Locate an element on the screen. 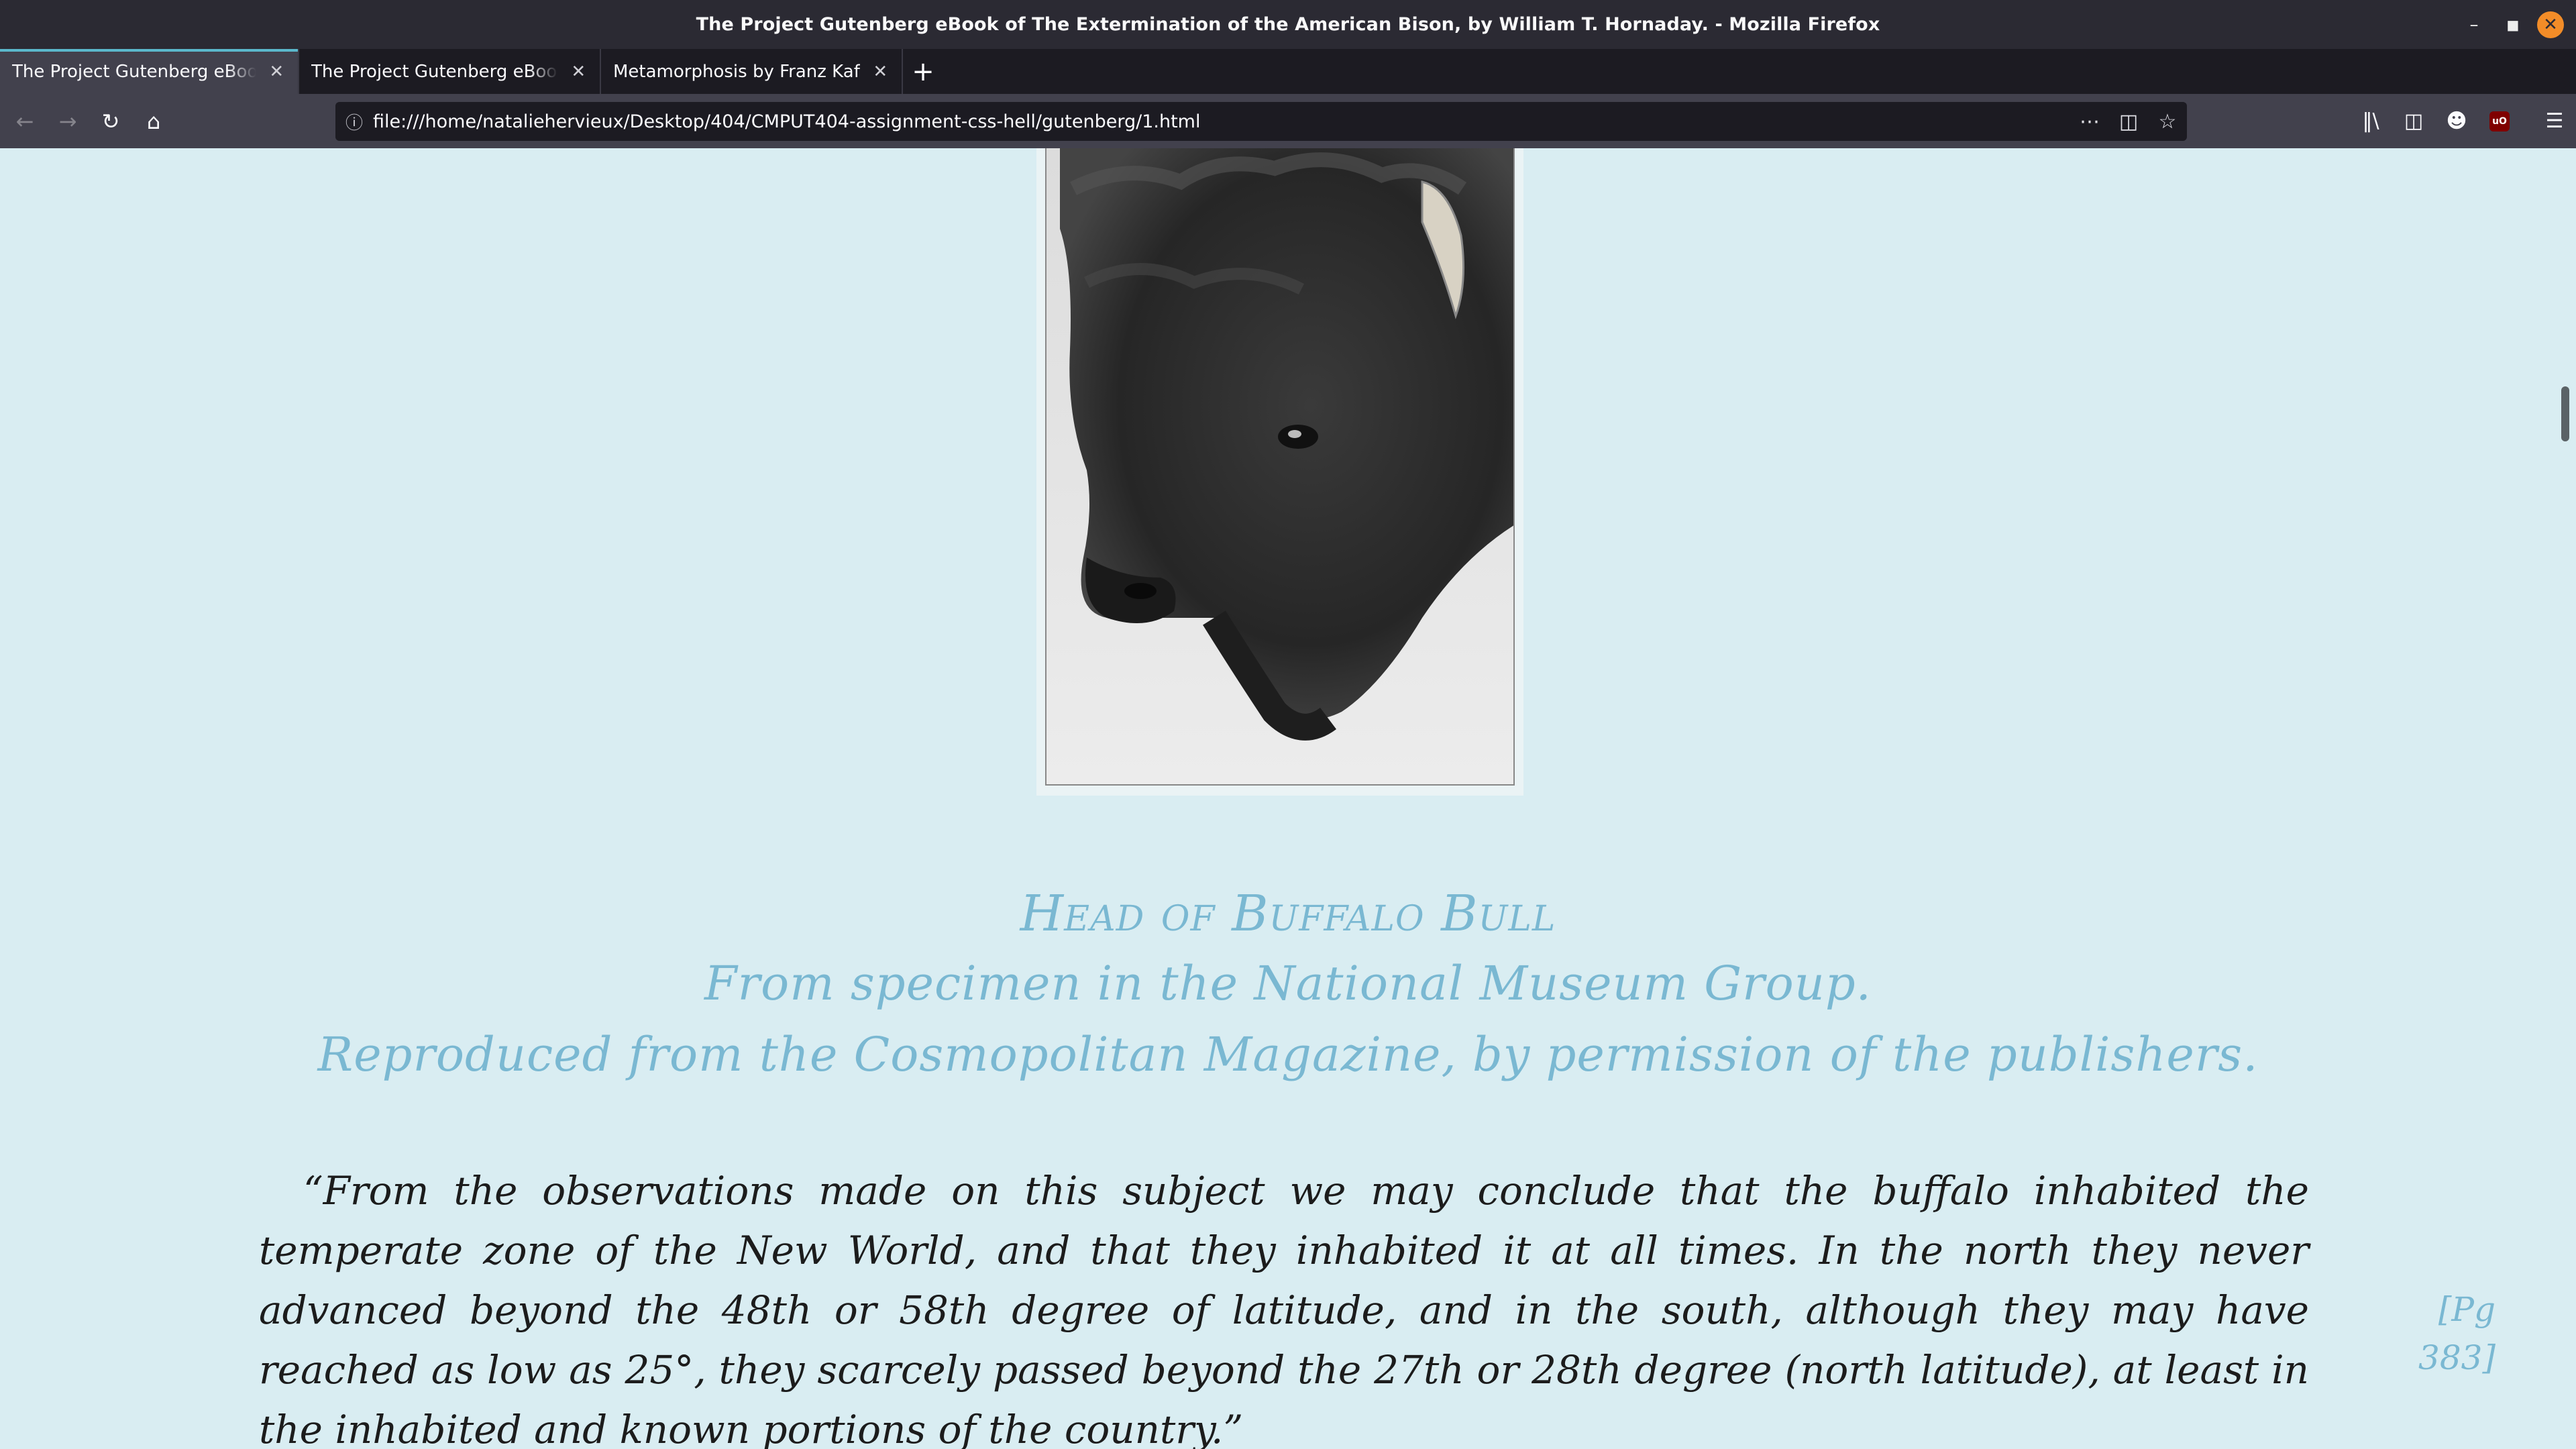 This screenshot has height=1449, width=2576. account-icon: ☻ is located at coordinates (2456, 121).